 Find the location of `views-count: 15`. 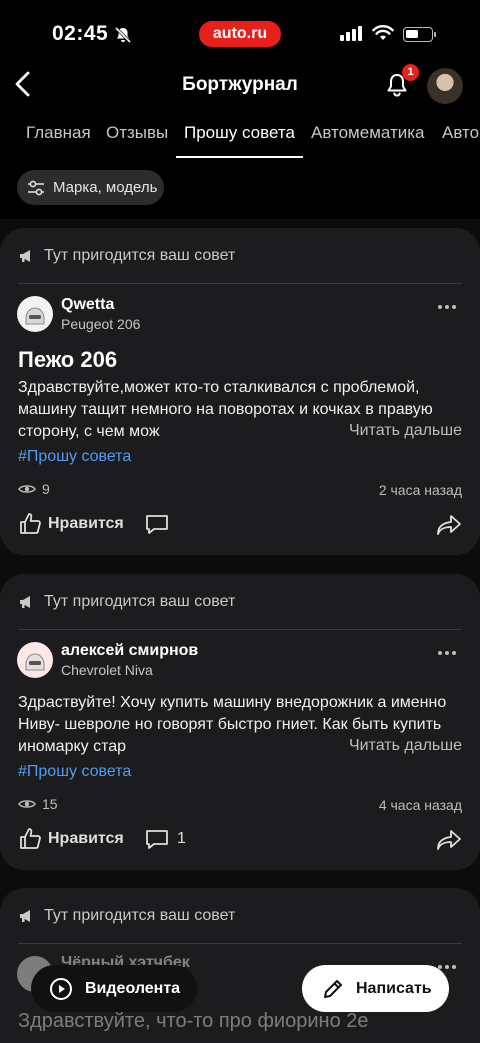

views-count: 15 is located at coordinates (38, 804).